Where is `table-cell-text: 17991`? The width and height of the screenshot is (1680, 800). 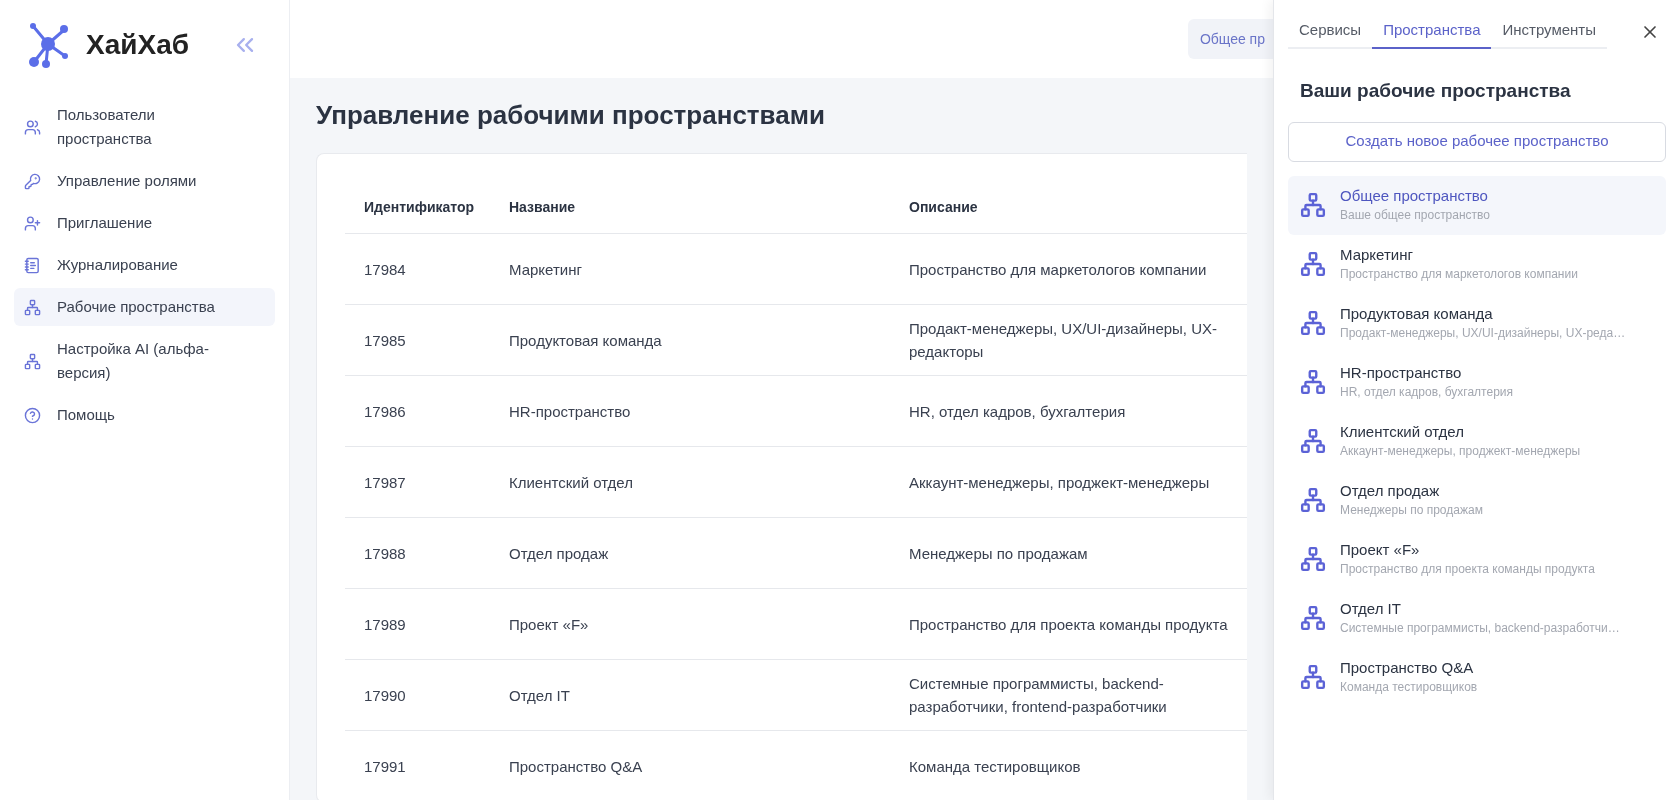 table-cell-text: 17991 is located at coordinates (385, 766).